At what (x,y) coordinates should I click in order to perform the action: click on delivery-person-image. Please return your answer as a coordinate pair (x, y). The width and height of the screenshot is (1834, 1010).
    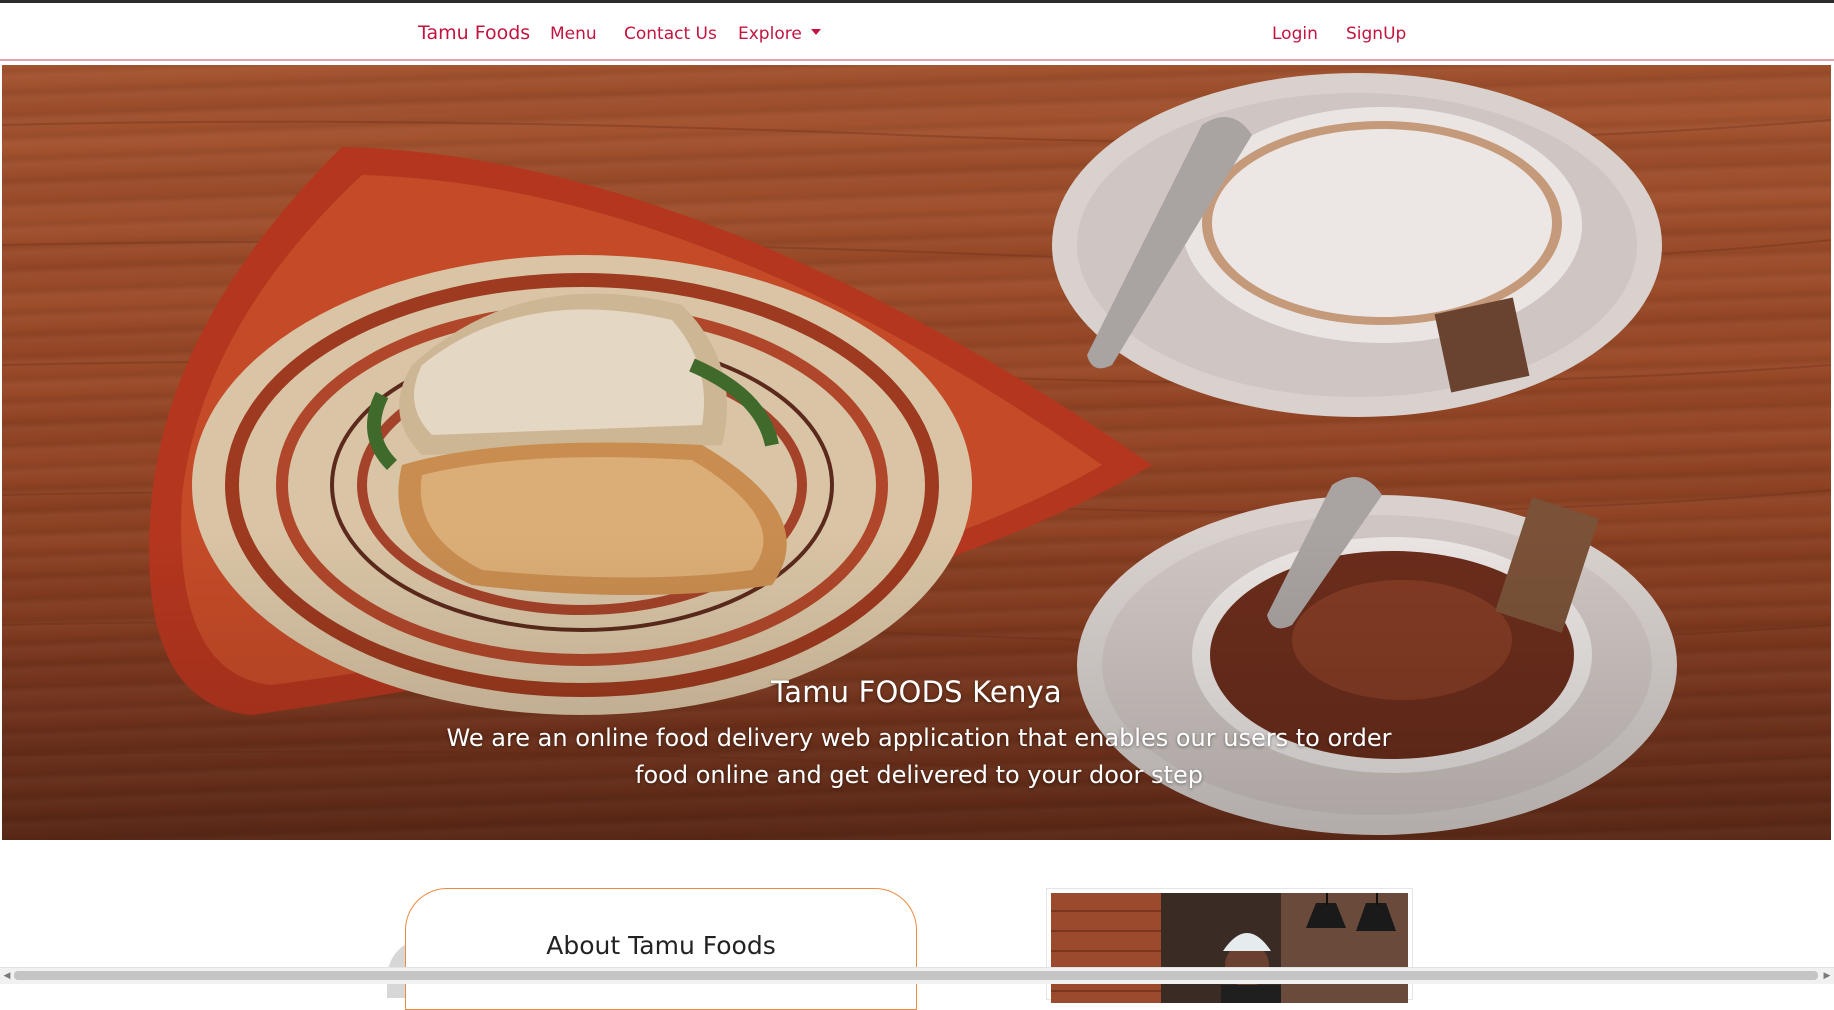
    Looking at the image, I should click on (1229, 948).